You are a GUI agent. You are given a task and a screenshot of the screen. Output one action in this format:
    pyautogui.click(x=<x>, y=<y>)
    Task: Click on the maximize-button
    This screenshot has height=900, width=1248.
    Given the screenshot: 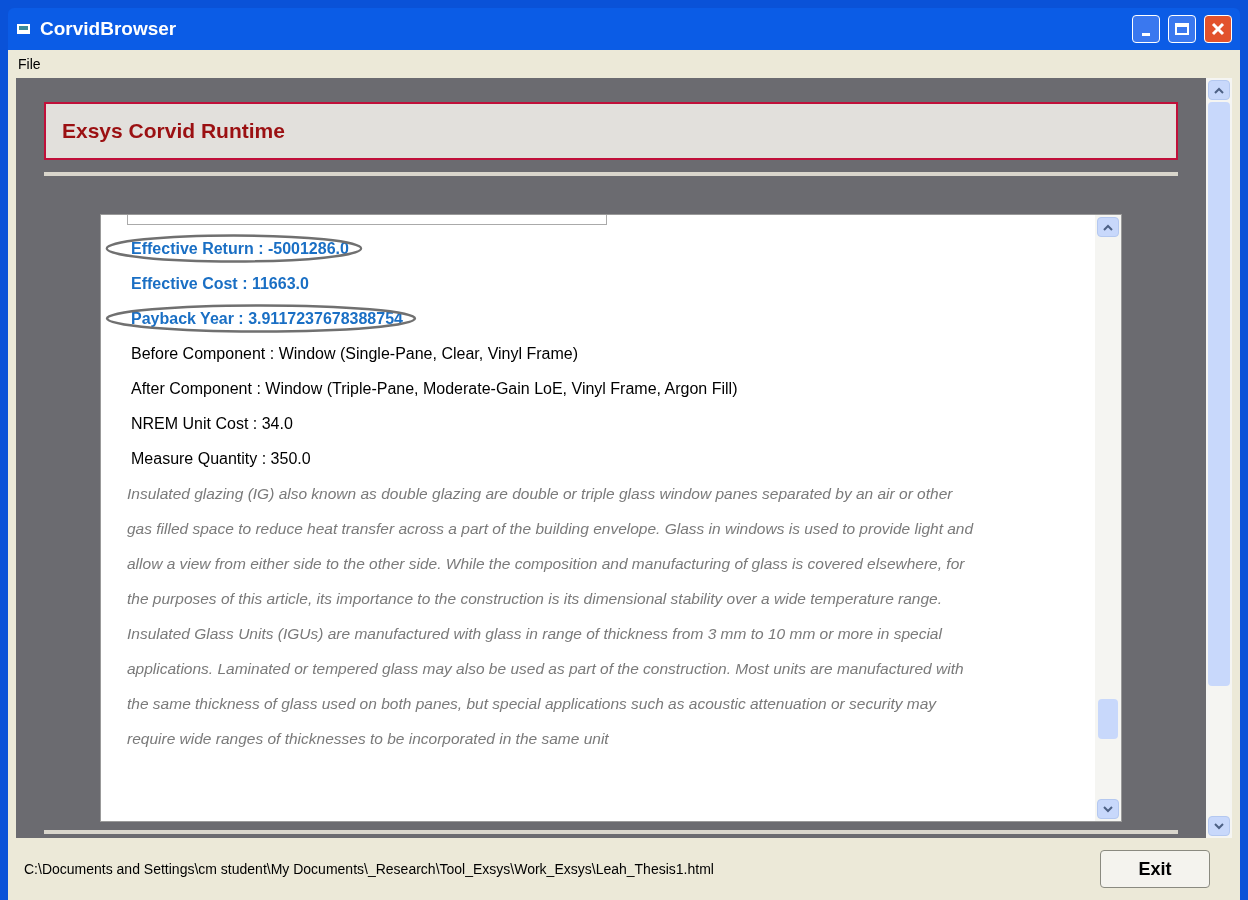 What is the action you would take?
    pyautogui.click(x=1182, y=29)
    